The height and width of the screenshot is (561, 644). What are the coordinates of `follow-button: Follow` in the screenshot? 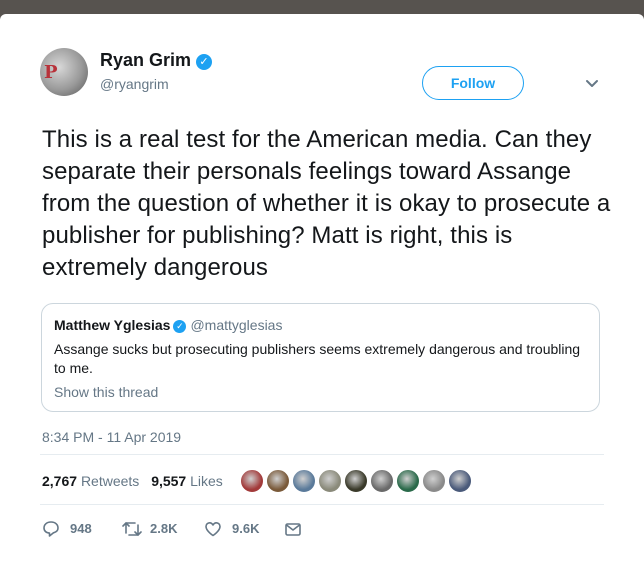 It's located at (473, 83).